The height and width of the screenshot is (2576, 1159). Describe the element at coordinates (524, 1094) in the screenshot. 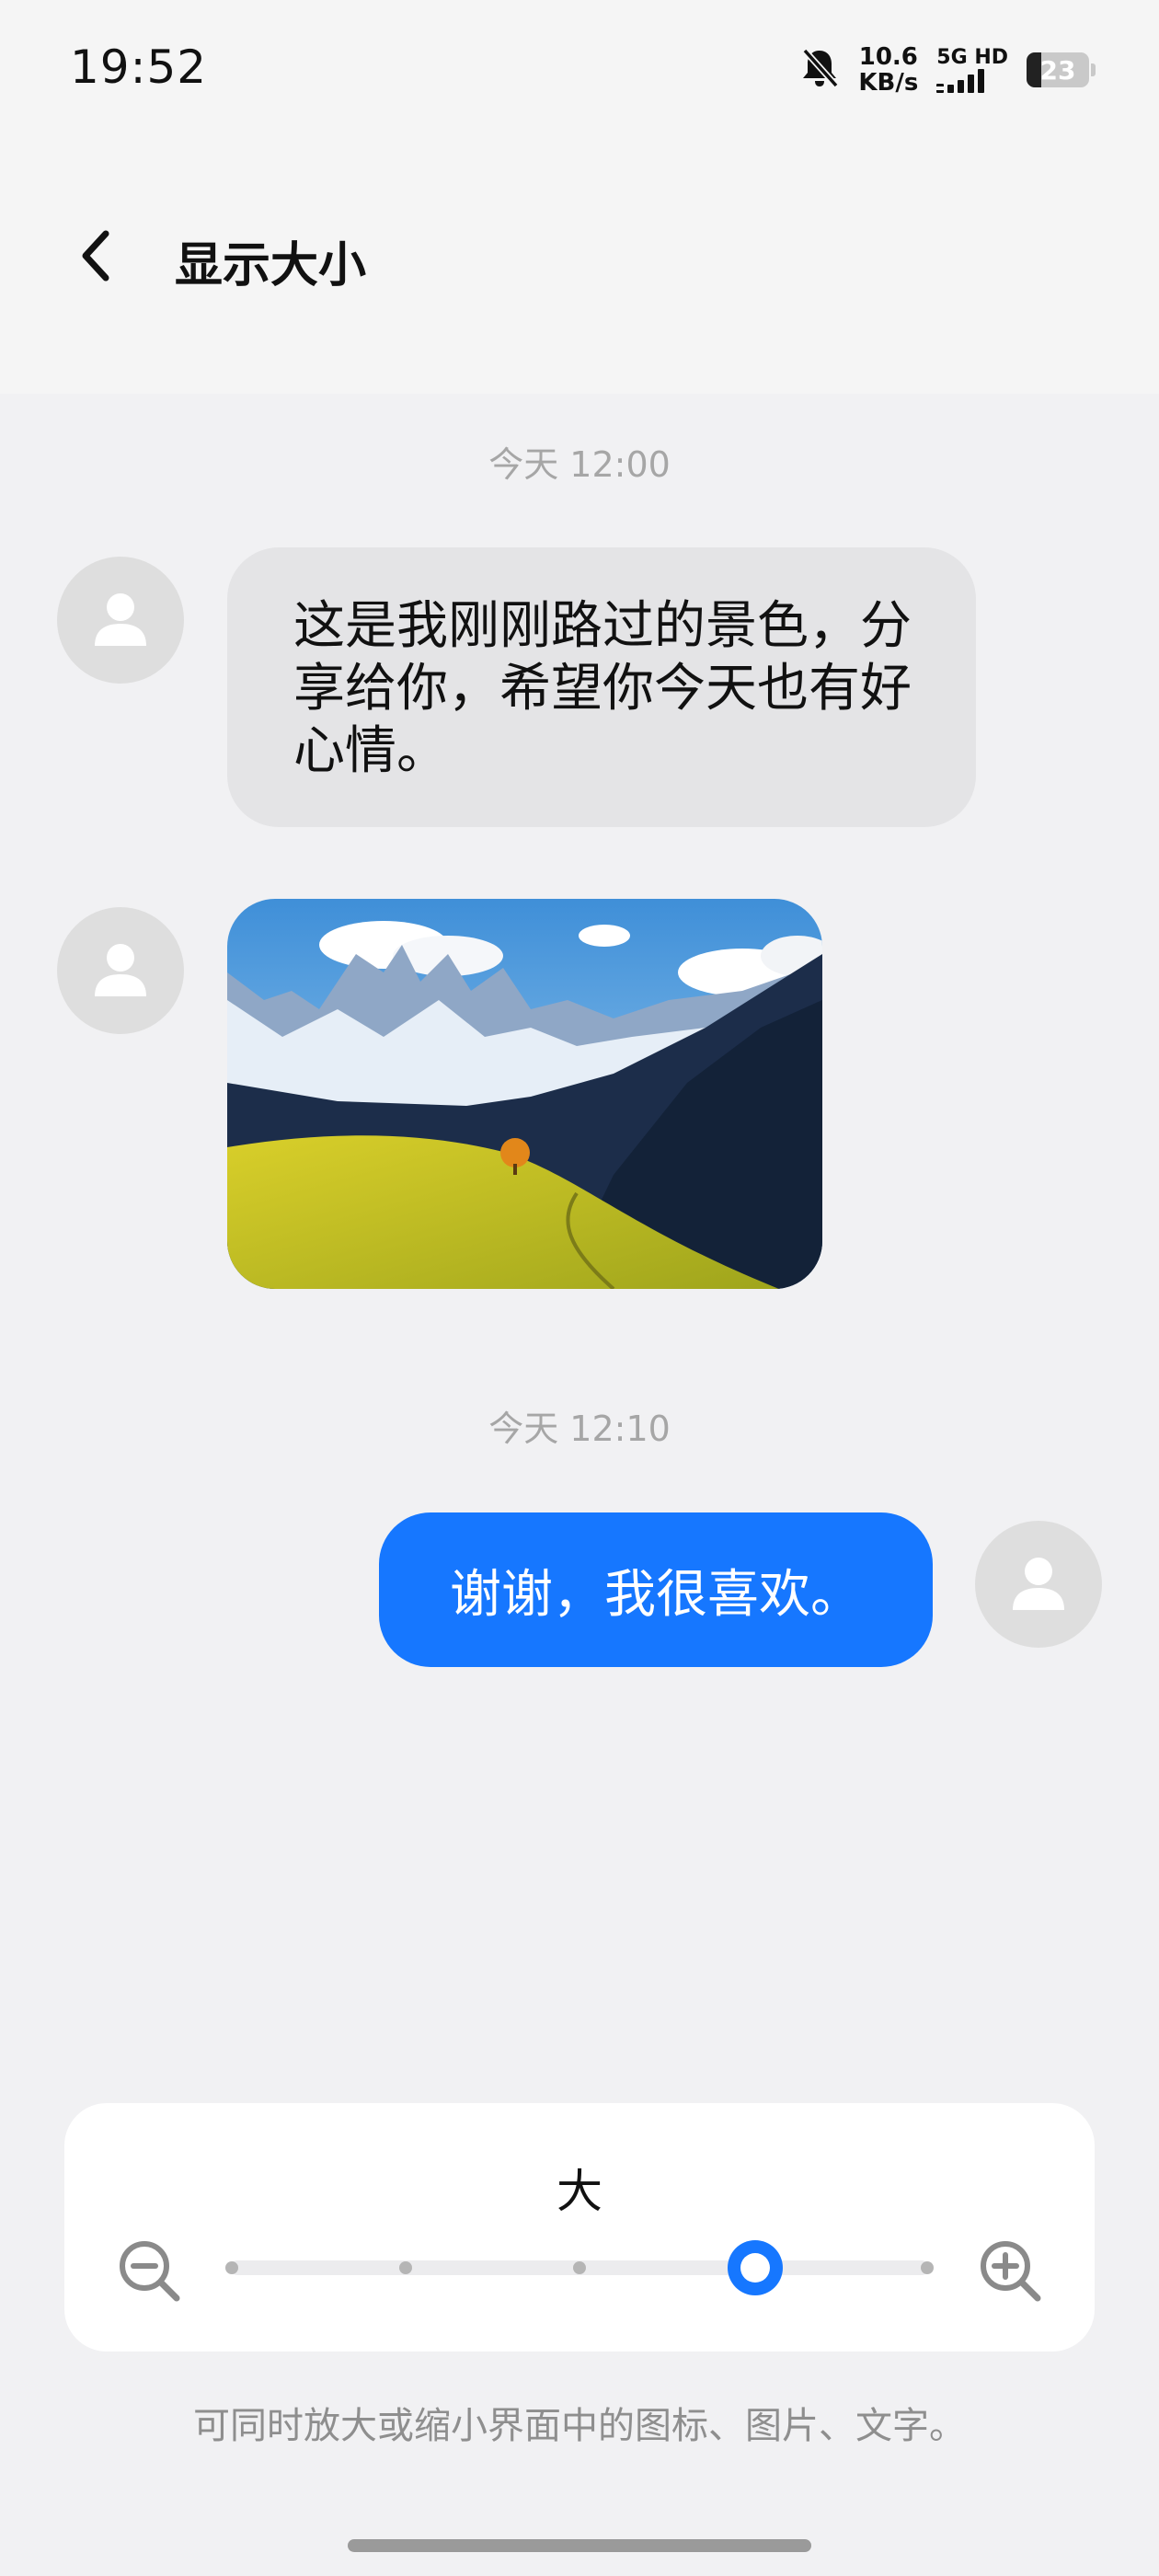

I see `landscape-photo` at that location.